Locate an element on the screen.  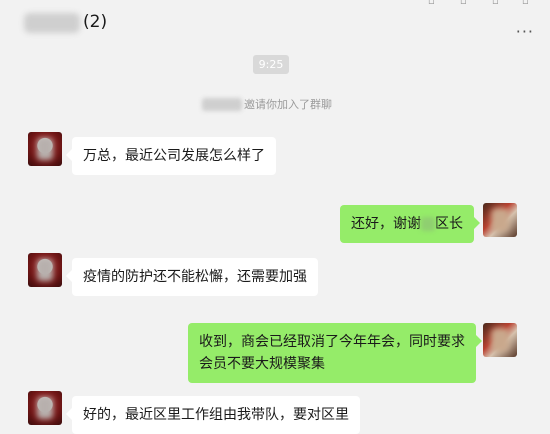
message-text-line: 会员不要大规模聚集 is located at coordinates (262, 364).